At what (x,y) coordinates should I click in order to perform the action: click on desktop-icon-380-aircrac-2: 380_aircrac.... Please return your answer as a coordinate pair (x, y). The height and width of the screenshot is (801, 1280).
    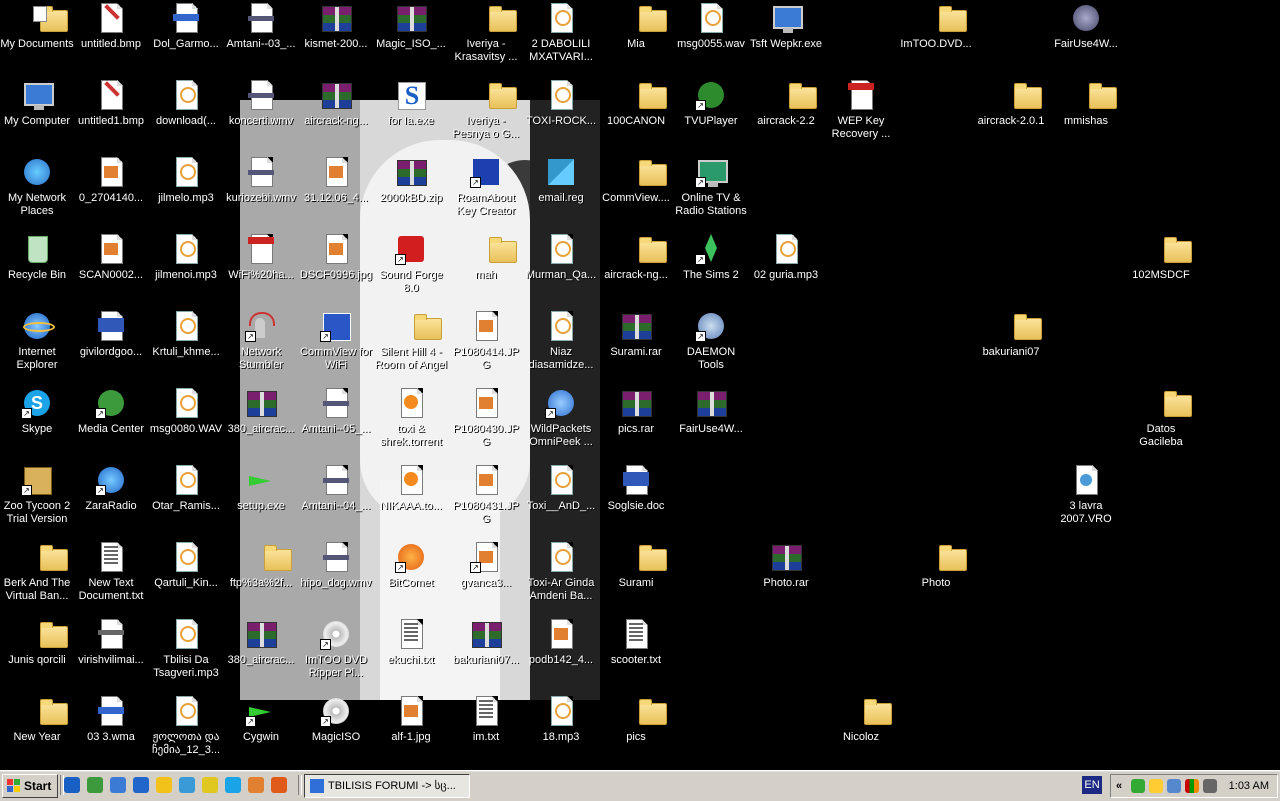
    Looking at the image, I should click on (261, 654).